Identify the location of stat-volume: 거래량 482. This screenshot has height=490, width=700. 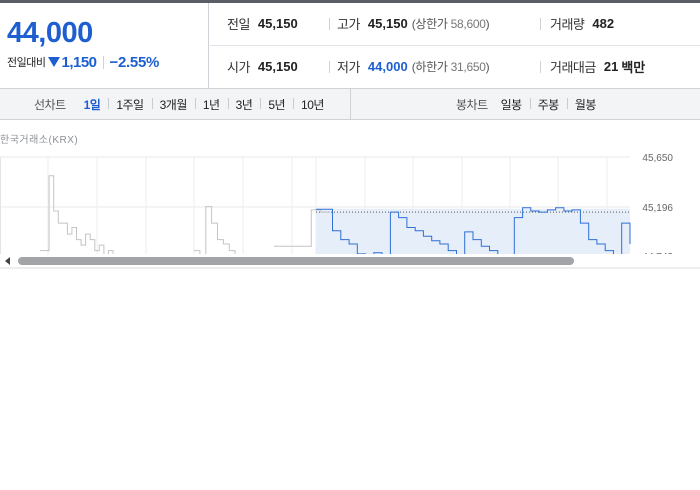
(582, 23).